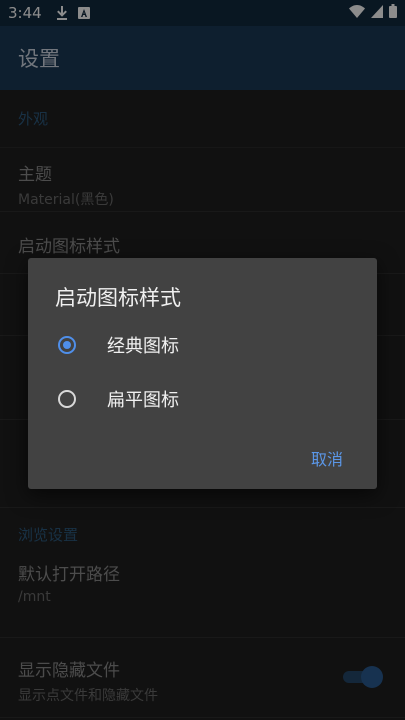  What do you see at coordinates (67, 399) in the screenshot?
I see `radio-unchecked-icon` at bounding box center [67, 399].